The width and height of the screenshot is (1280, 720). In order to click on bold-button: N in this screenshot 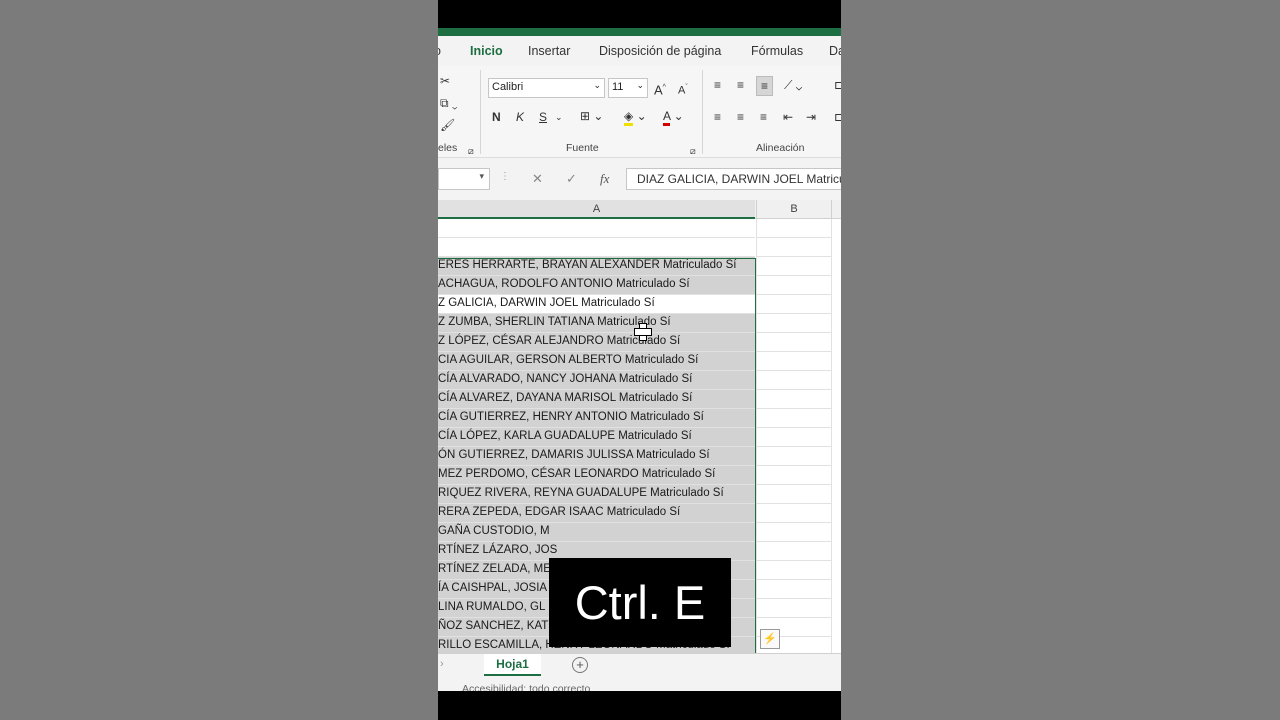, I will do `click(496, 117)`.